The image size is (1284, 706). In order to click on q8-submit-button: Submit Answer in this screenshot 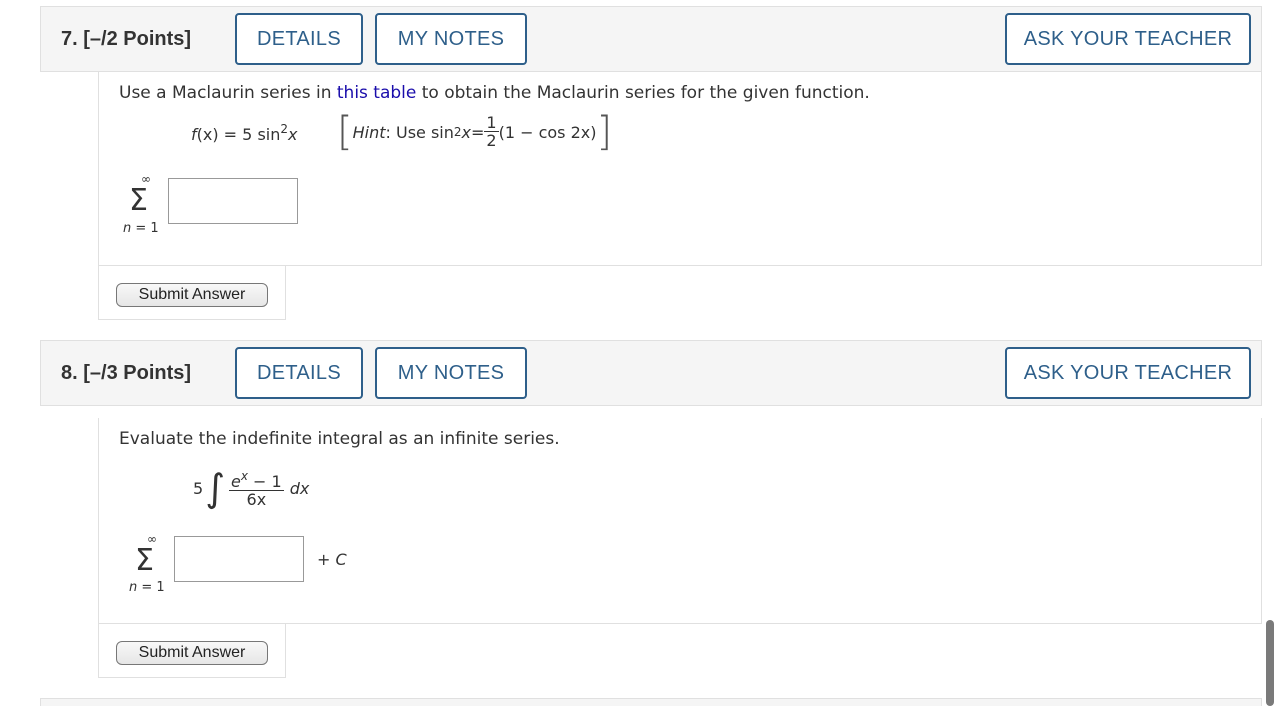, I will do `click(192, 653)`.